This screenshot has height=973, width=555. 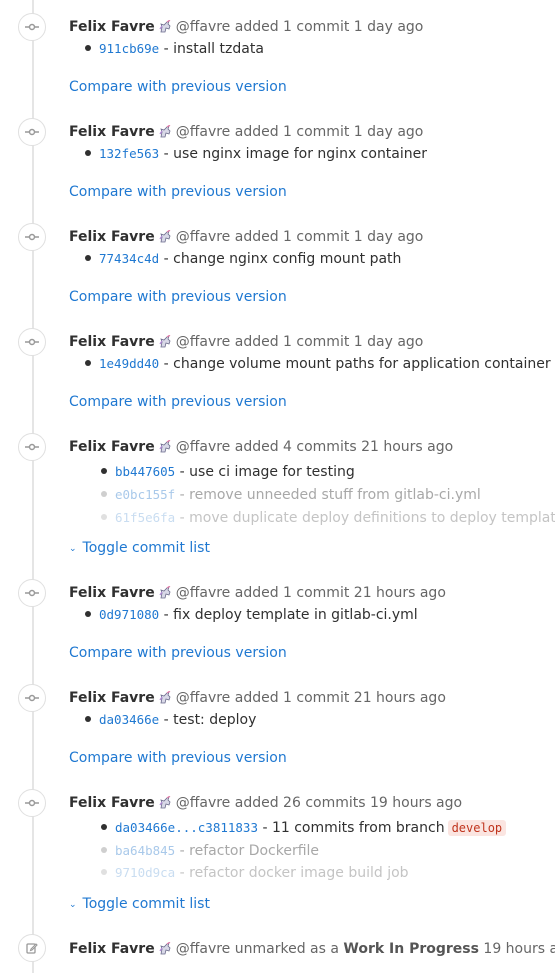 I want to click on commit-sha-link: 9710d9ca, so click(x=145, y=872).